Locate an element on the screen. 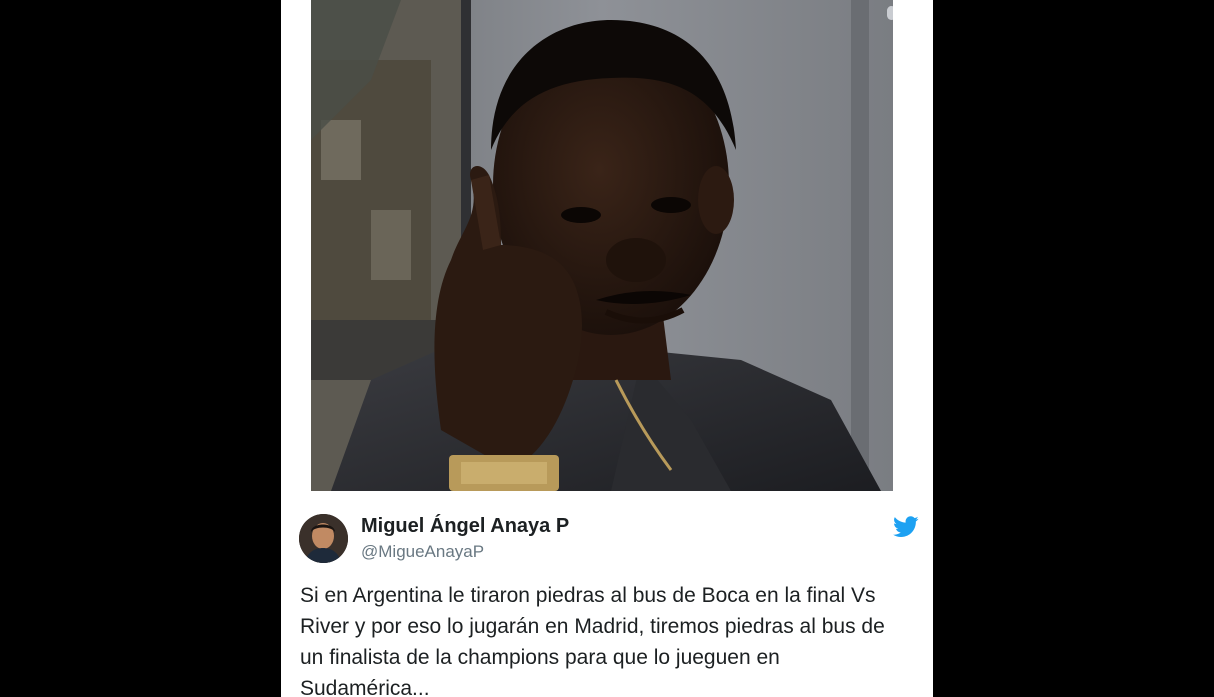 The width and height of the screenshot is (1214, 697). twitter-bird-icon is located at coordinates (906, 527).